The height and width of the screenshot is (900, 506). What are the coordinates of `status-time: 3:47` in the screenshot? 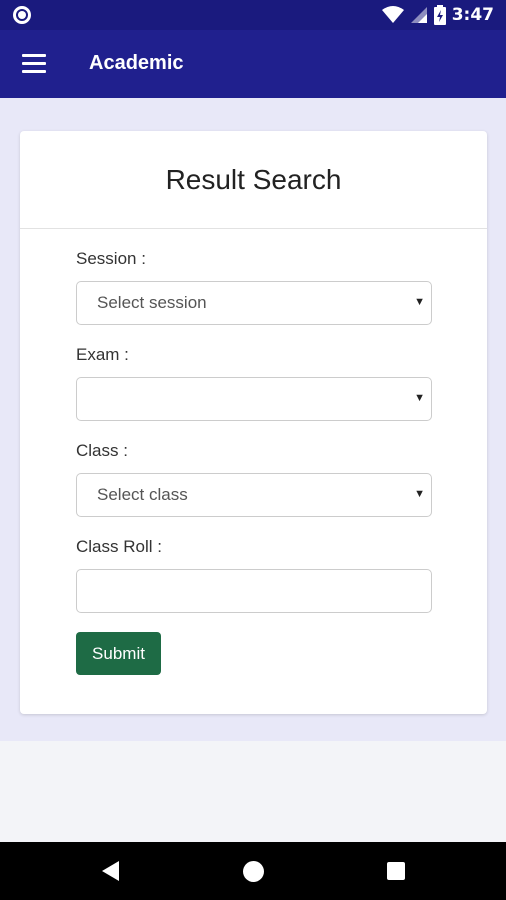 It's located at (472, 15).